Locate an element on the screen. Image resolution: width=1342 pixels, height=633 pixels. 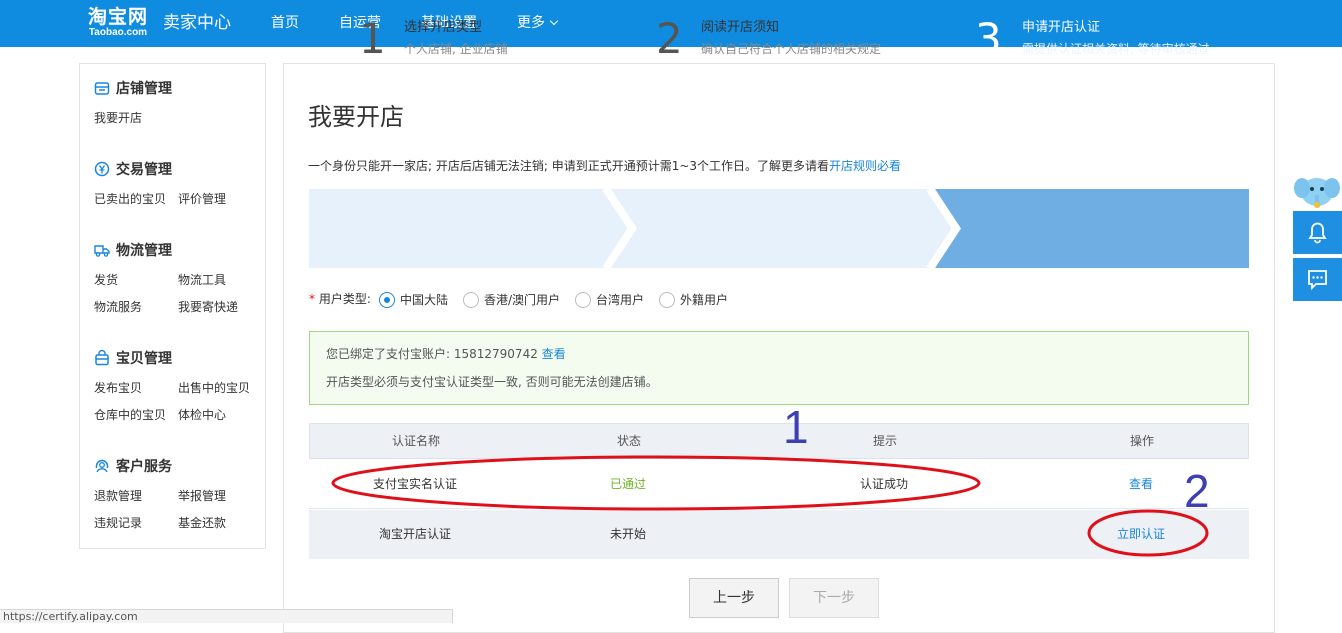
message-button is located at coordinates (1317, 279).